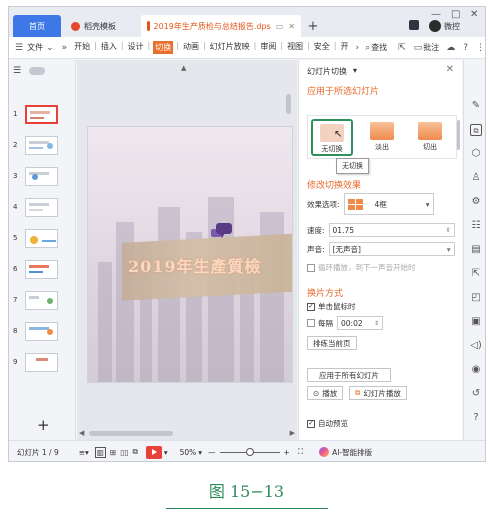 Image resolution: width=493 pixels, height=525 pixels. What do you see at coordinates (311, 306) in the screenshot?
I see `on-click-checkbox: ✓` at bounding box center [311, 306].